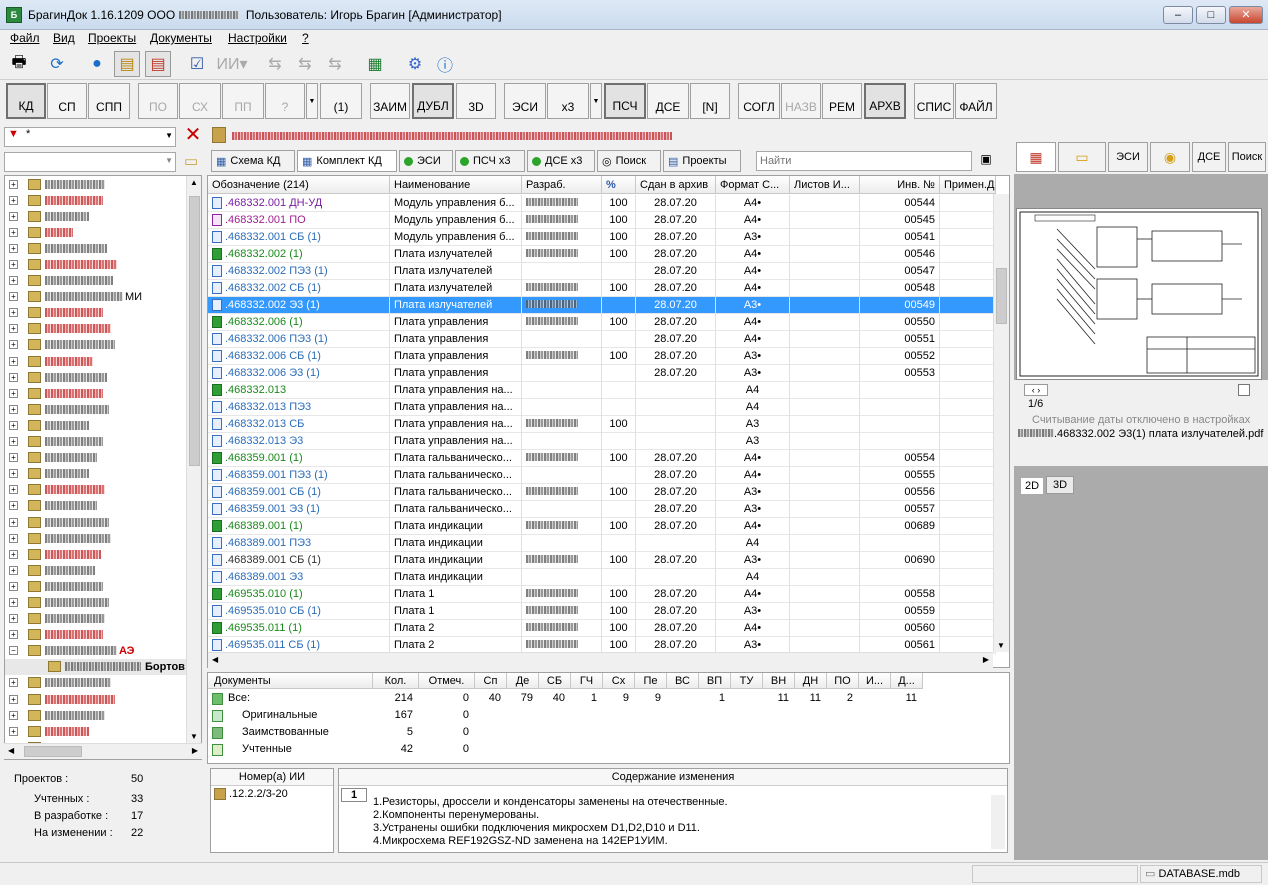 The image size is (1268, 885). Describe the element at coordinates (1128, 157) in the screenshot. I see `tab-right-esi: ЭСИ` at that location.